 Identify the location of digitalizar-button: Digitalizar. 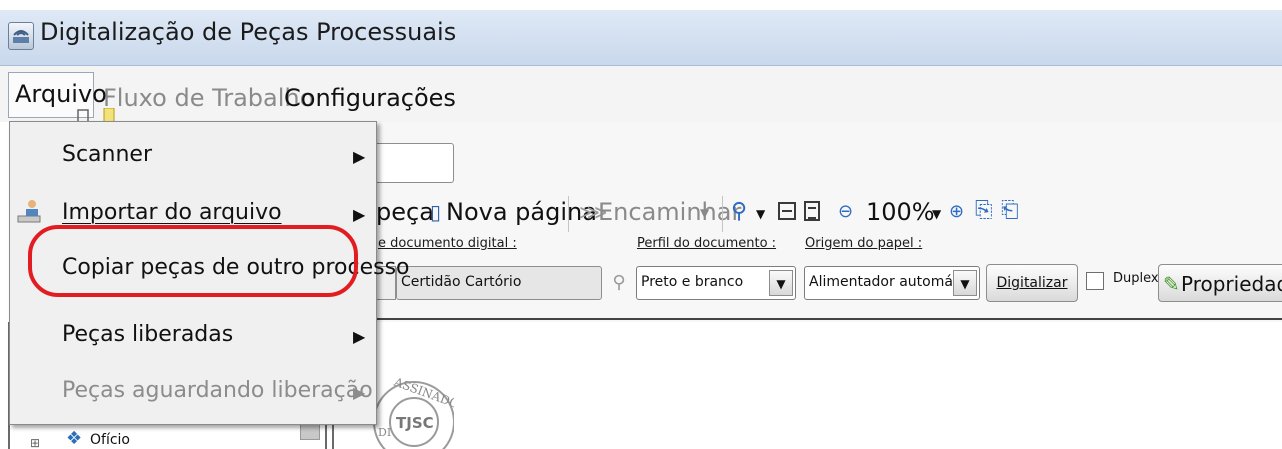
(1032, 283).